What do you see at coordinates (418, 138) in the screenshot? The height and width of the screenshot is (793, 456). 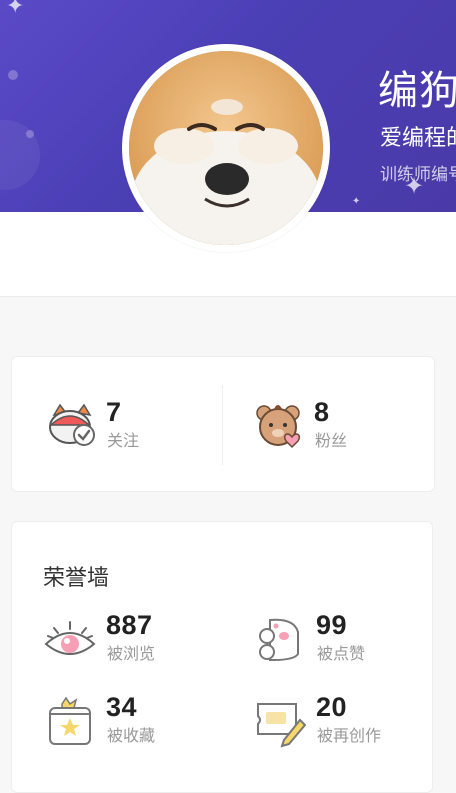 I see `user-tagline: 爱编程的` at bounding box center [418, 138].